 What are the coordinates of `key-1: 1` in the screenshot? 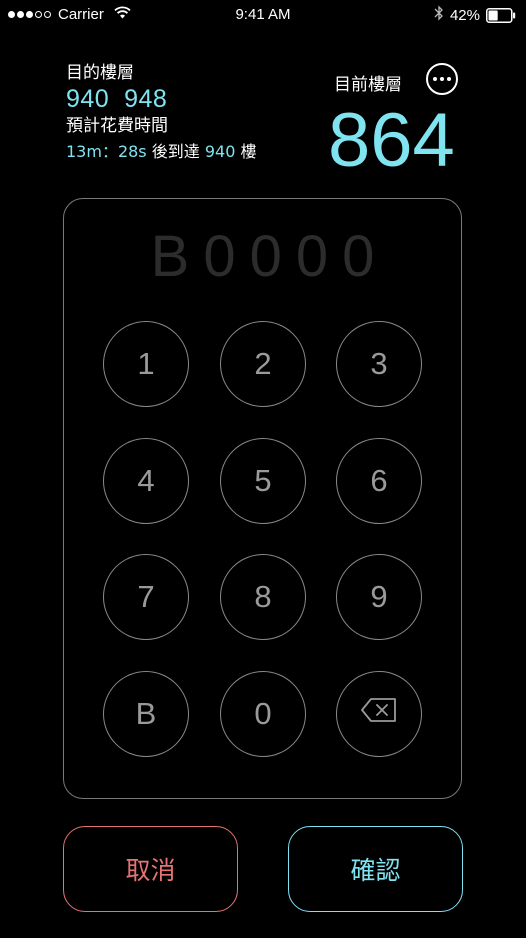 It's located at (146, 364).